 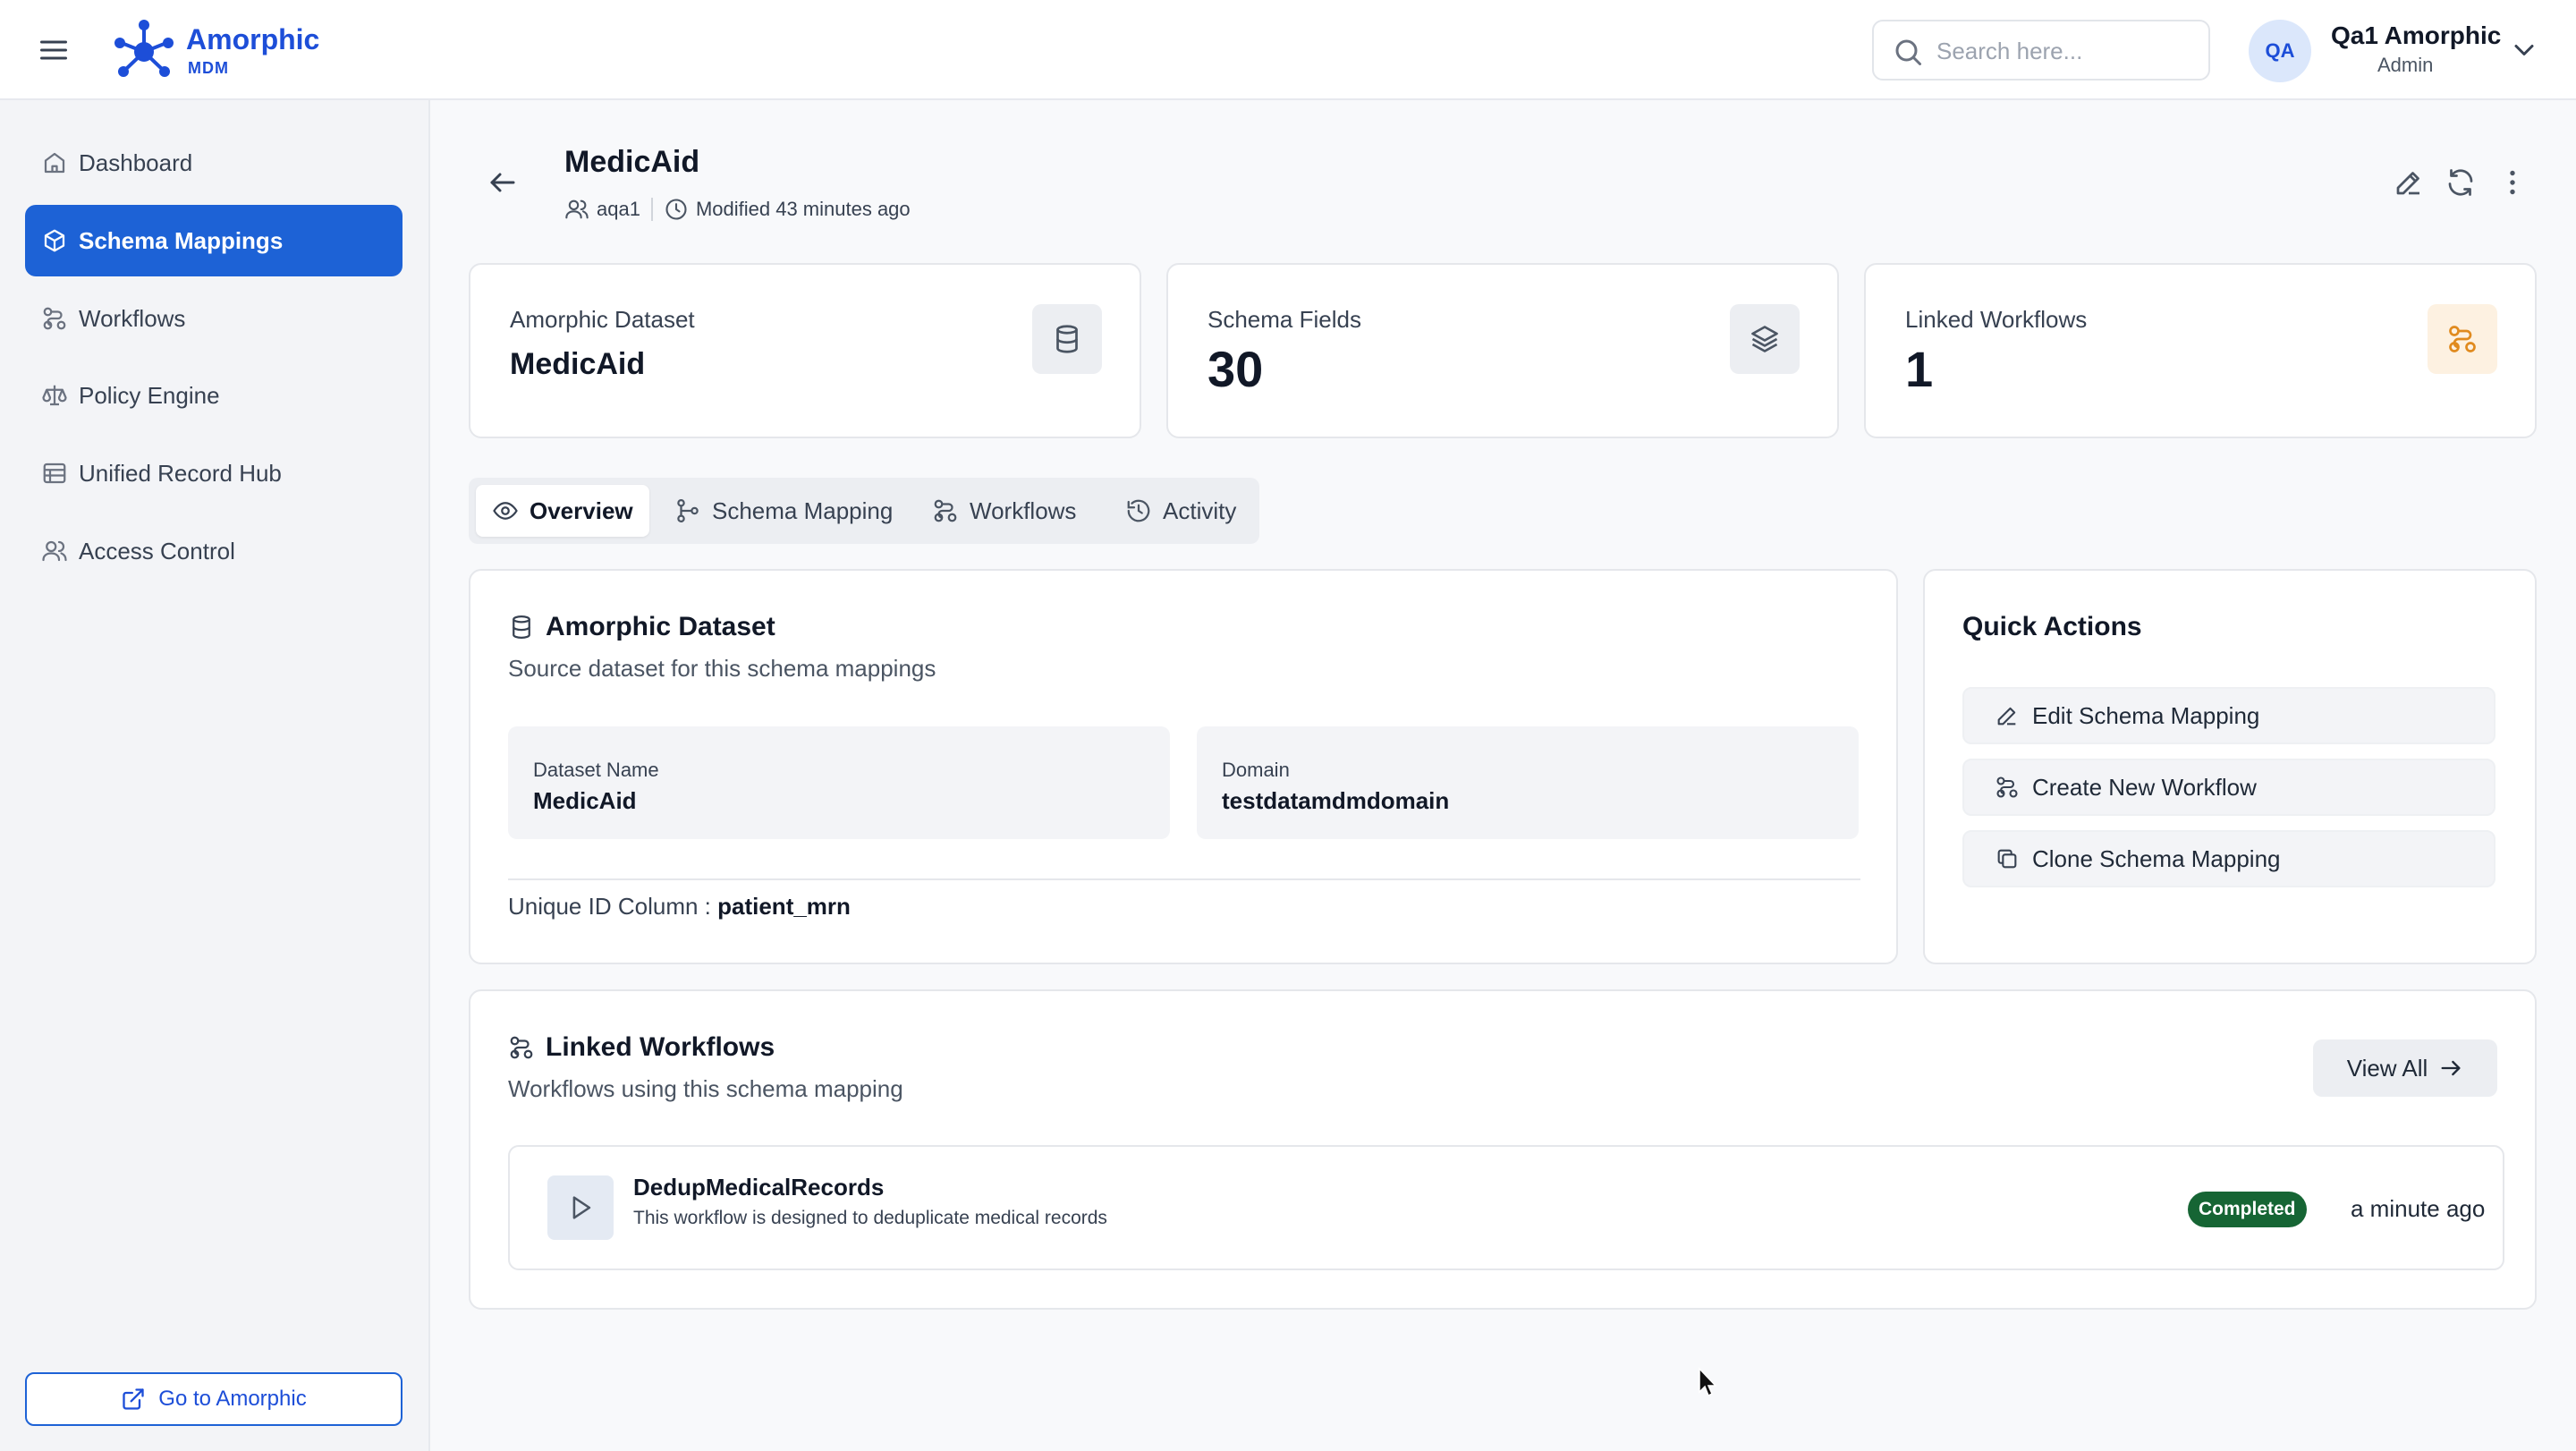 I want to click on external-link-icon, so click(x=133, y=1399).